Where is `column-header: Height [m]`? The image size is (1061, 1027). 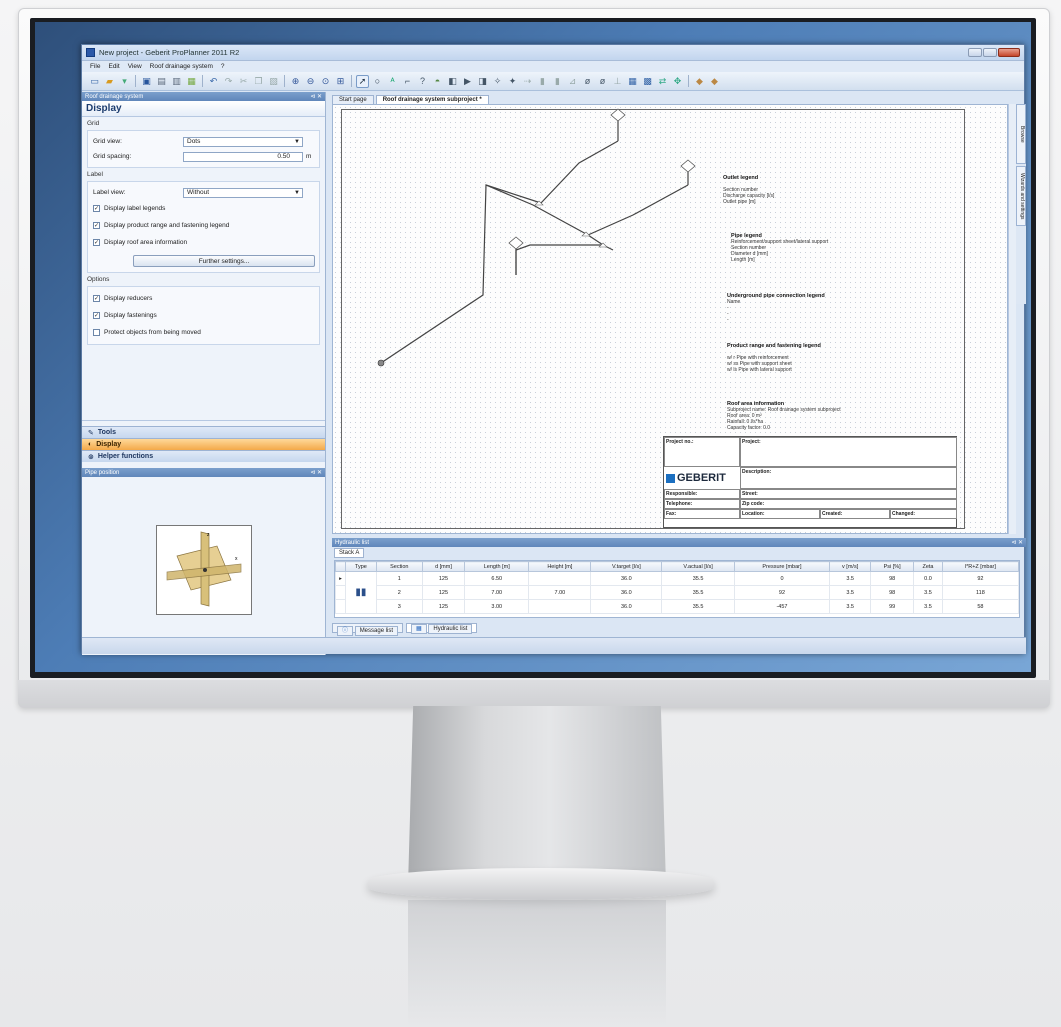 column-header: Height [m] is located at coordinates (560, 566).